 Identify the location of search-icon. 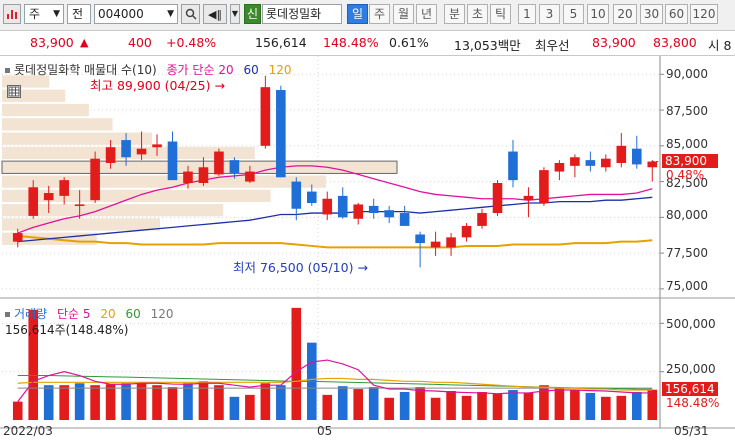
(191, 14).